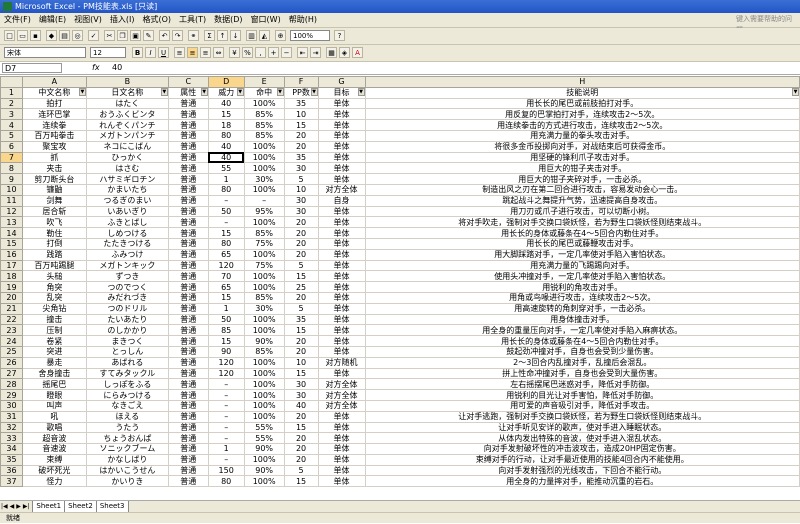 This screenshot has height=524, width=800. What do you see at coordinates (331, 52) in the screenshot?
I see `borders-icon: ▦` at bounding box center [331, 52].